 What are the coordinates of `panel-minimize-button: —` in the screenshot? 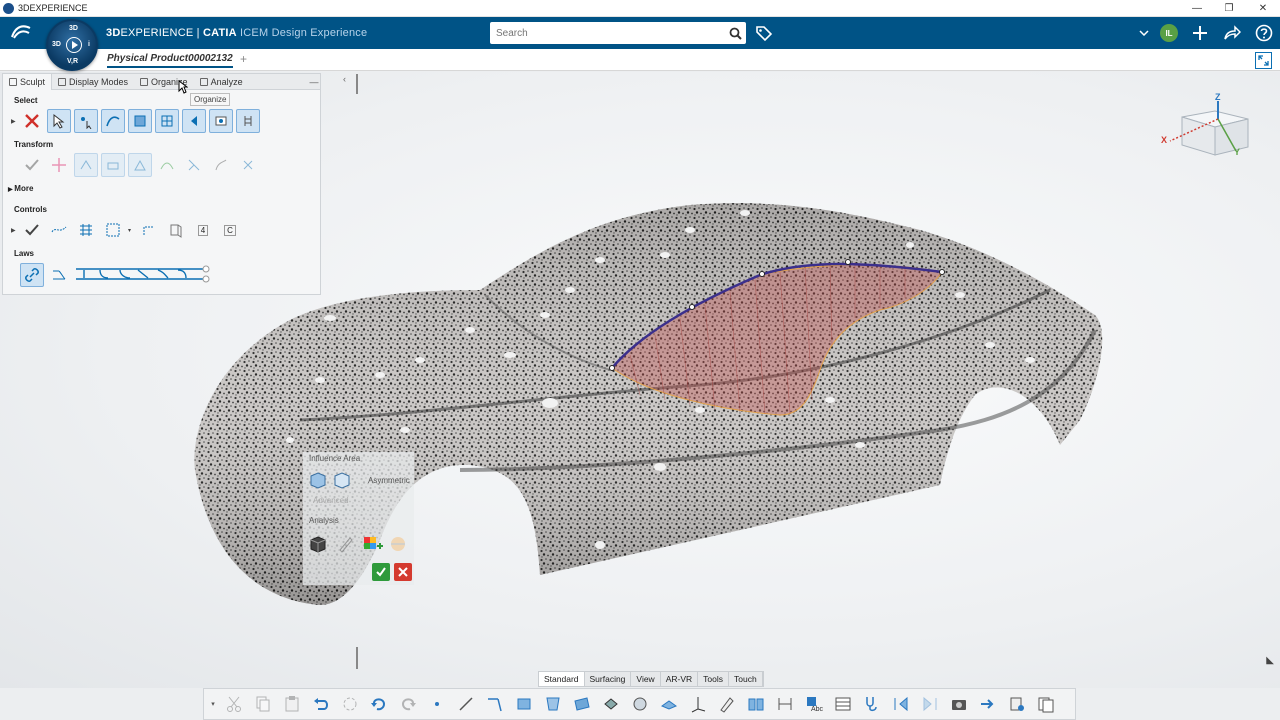 It's located at (314, 82).